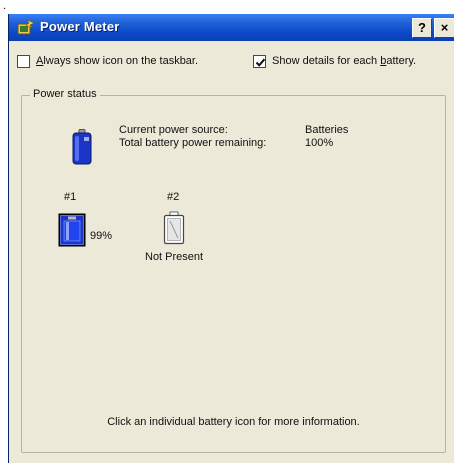  I want to click on battery-icon, so click(82, 147).